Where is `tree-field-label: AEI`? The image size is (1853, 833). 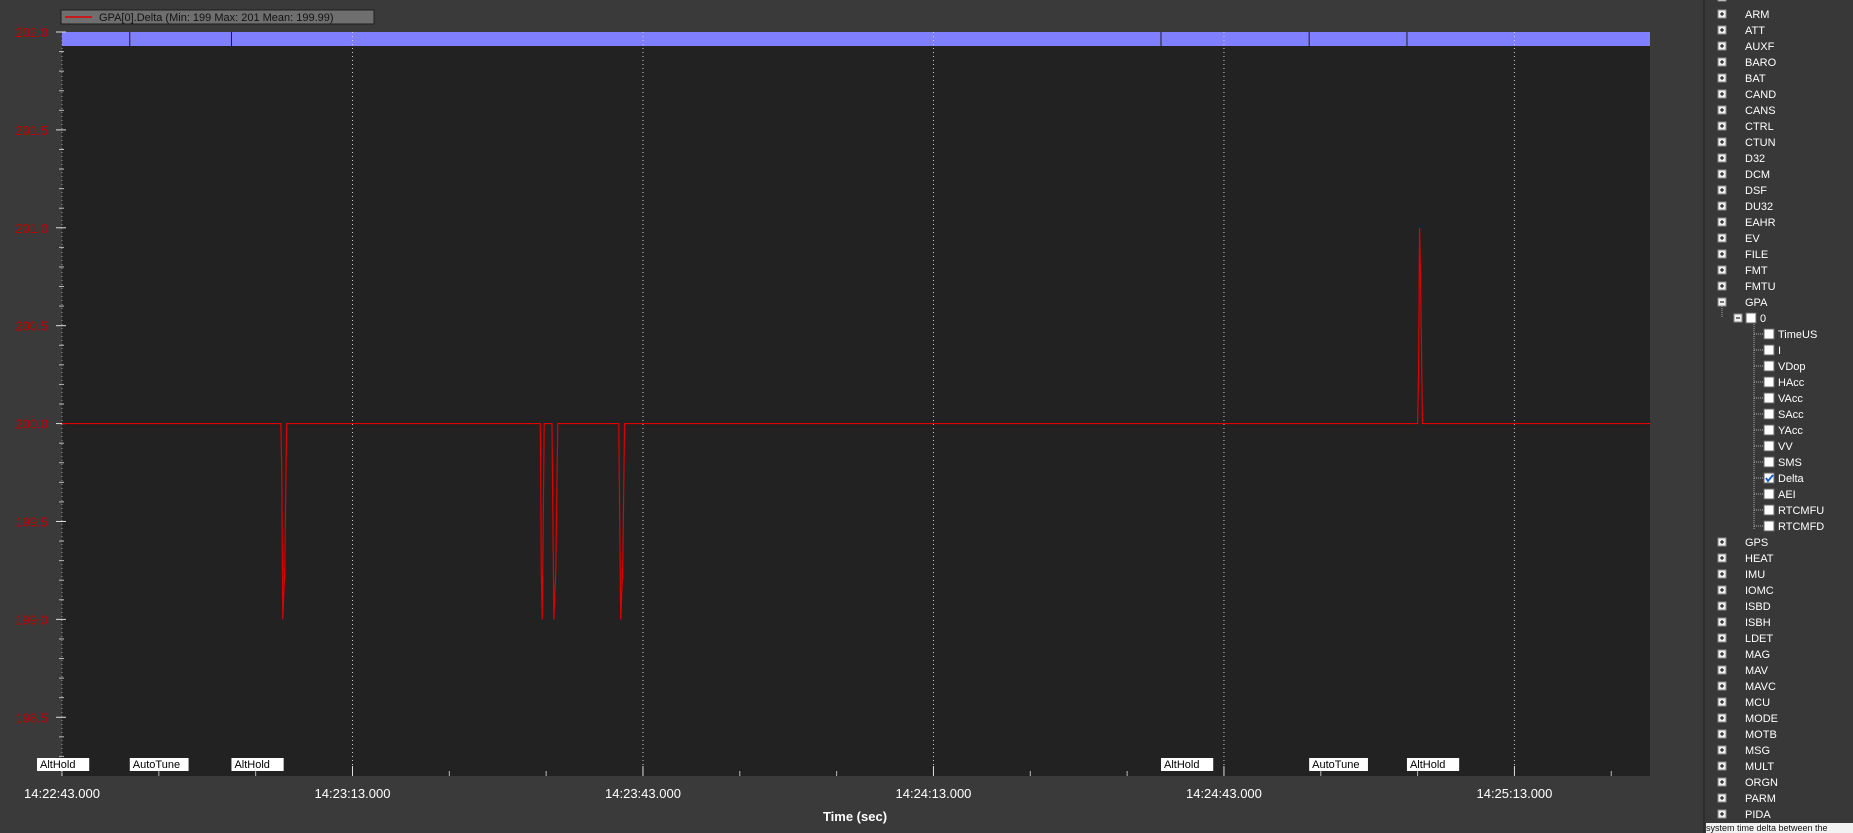
tree-field-label: AEI is located at coordinates (1787, 495).